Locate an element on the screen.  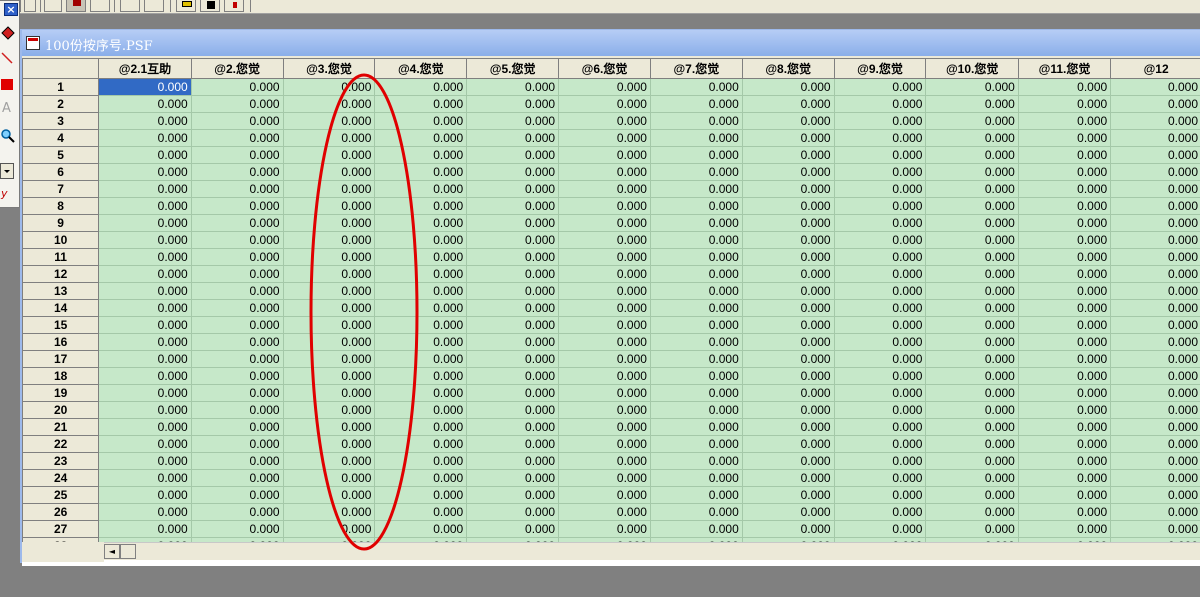
row-header: 9 is located at coordinates (61, 223).